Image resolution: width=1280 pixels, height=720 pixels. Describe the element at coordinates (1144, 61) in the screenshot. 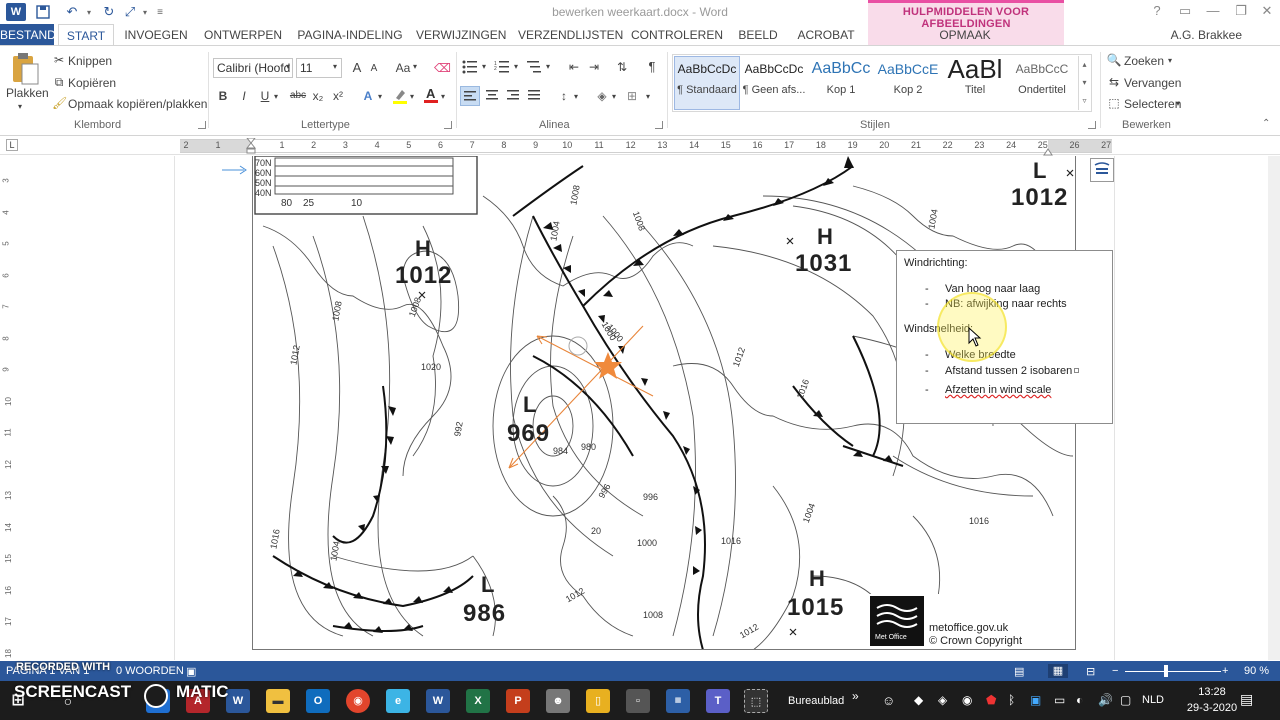

I see `find-button: Zoeken` at that location.